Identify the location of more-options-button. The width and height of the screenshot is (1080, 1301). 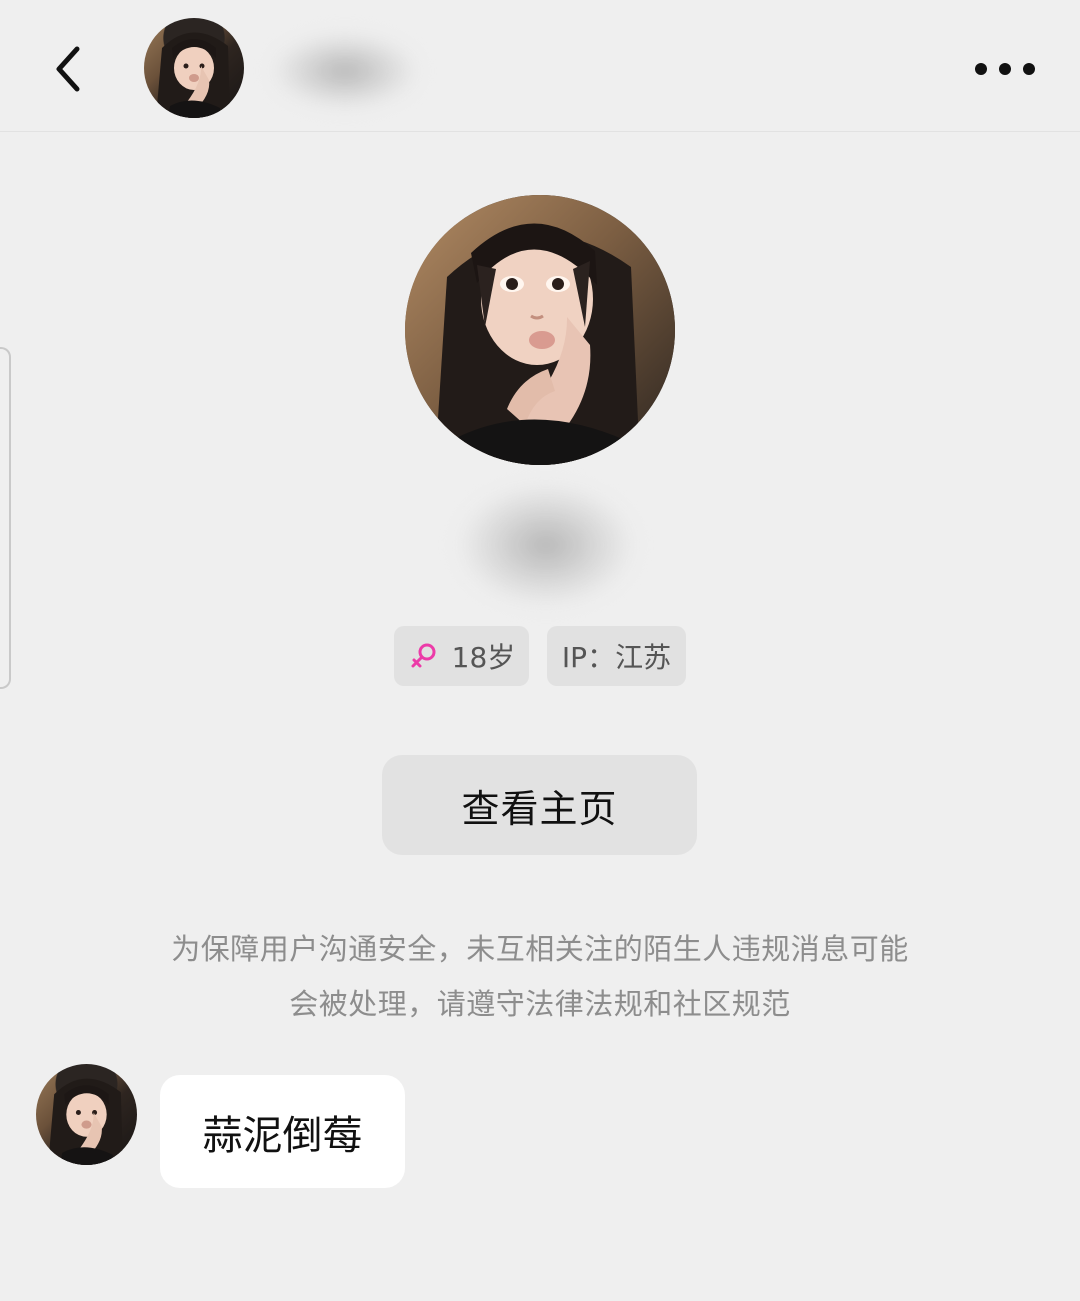
(1005, 69).